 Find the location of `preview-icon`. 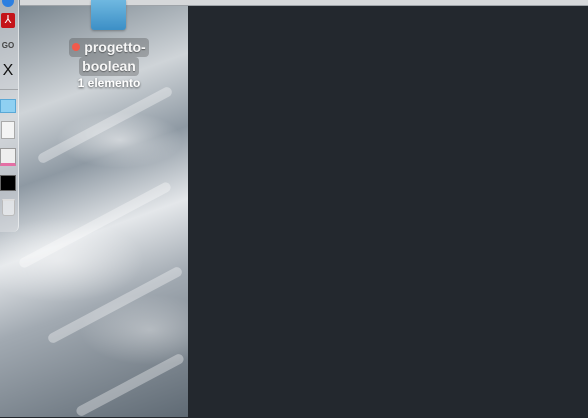

preview-icon is located at coordinates (8, 157).